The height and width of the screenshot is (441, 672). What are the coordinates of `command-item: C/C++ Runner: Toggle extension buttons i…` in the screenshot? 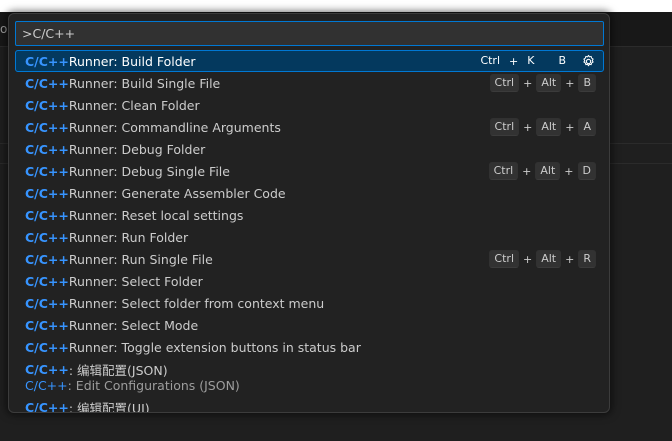 It's located at (309, 347).